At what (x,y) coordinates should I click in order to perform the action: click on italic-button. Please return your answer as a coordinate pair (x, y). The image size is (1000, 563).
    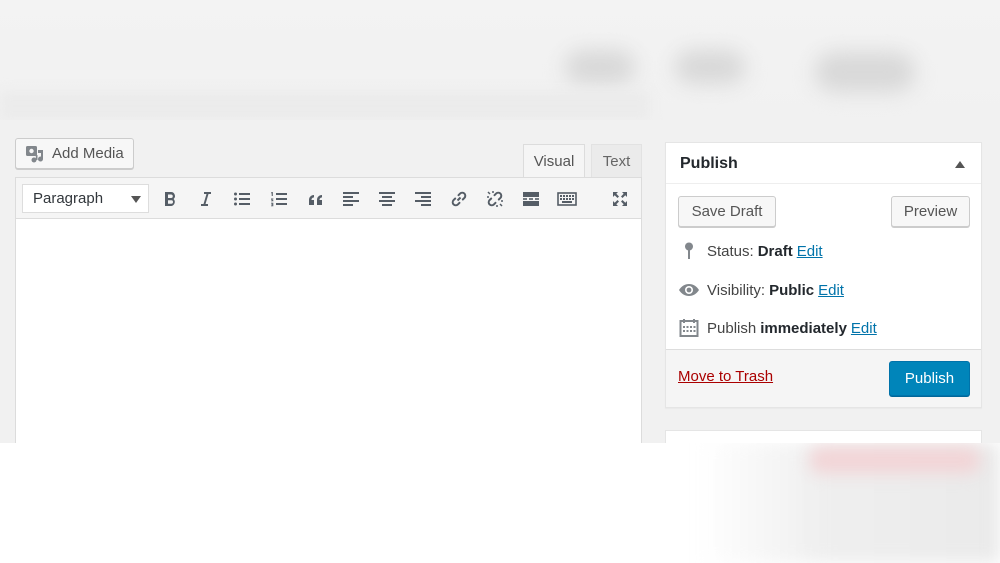
    Looking at the image, I should click on (206, 198).